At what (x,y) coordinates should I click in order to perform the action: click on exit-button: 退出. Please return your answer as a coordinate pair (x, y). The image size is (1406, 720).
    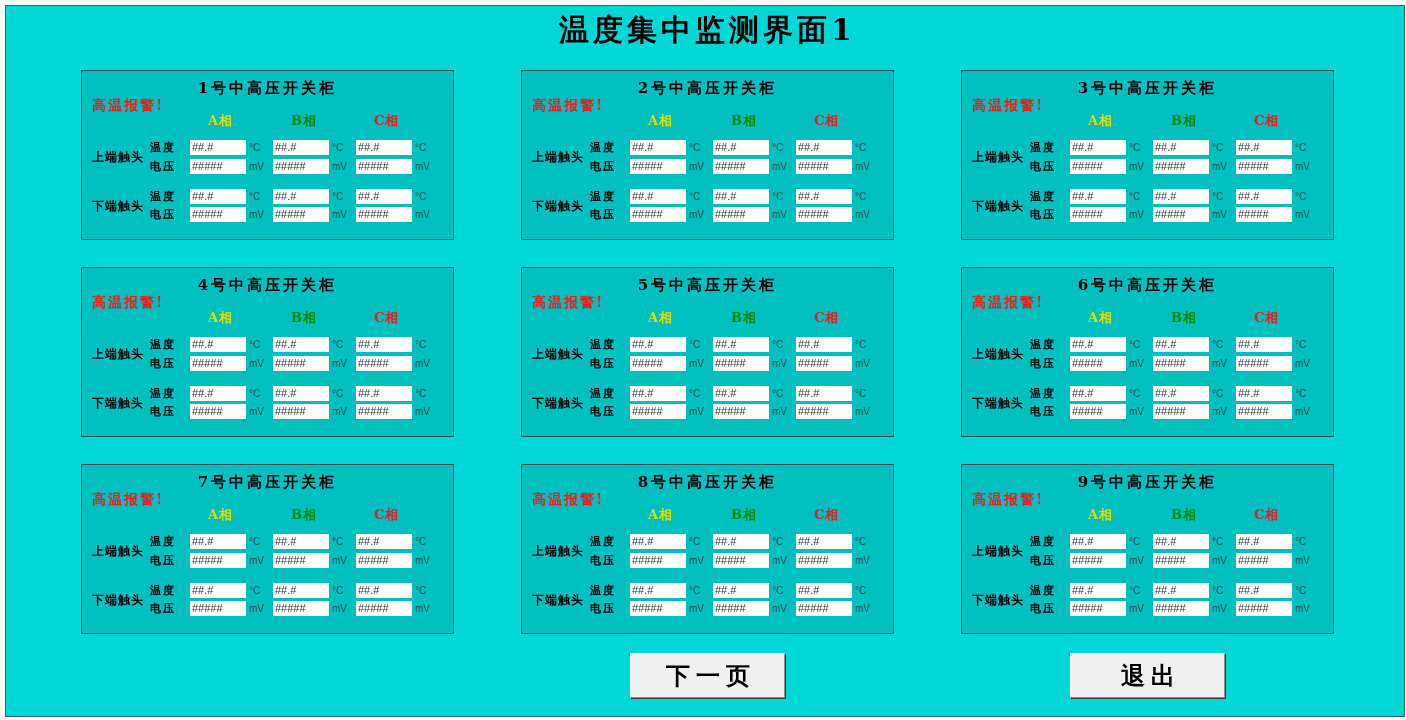
    Looking at the image, I should click on (1147, 675).